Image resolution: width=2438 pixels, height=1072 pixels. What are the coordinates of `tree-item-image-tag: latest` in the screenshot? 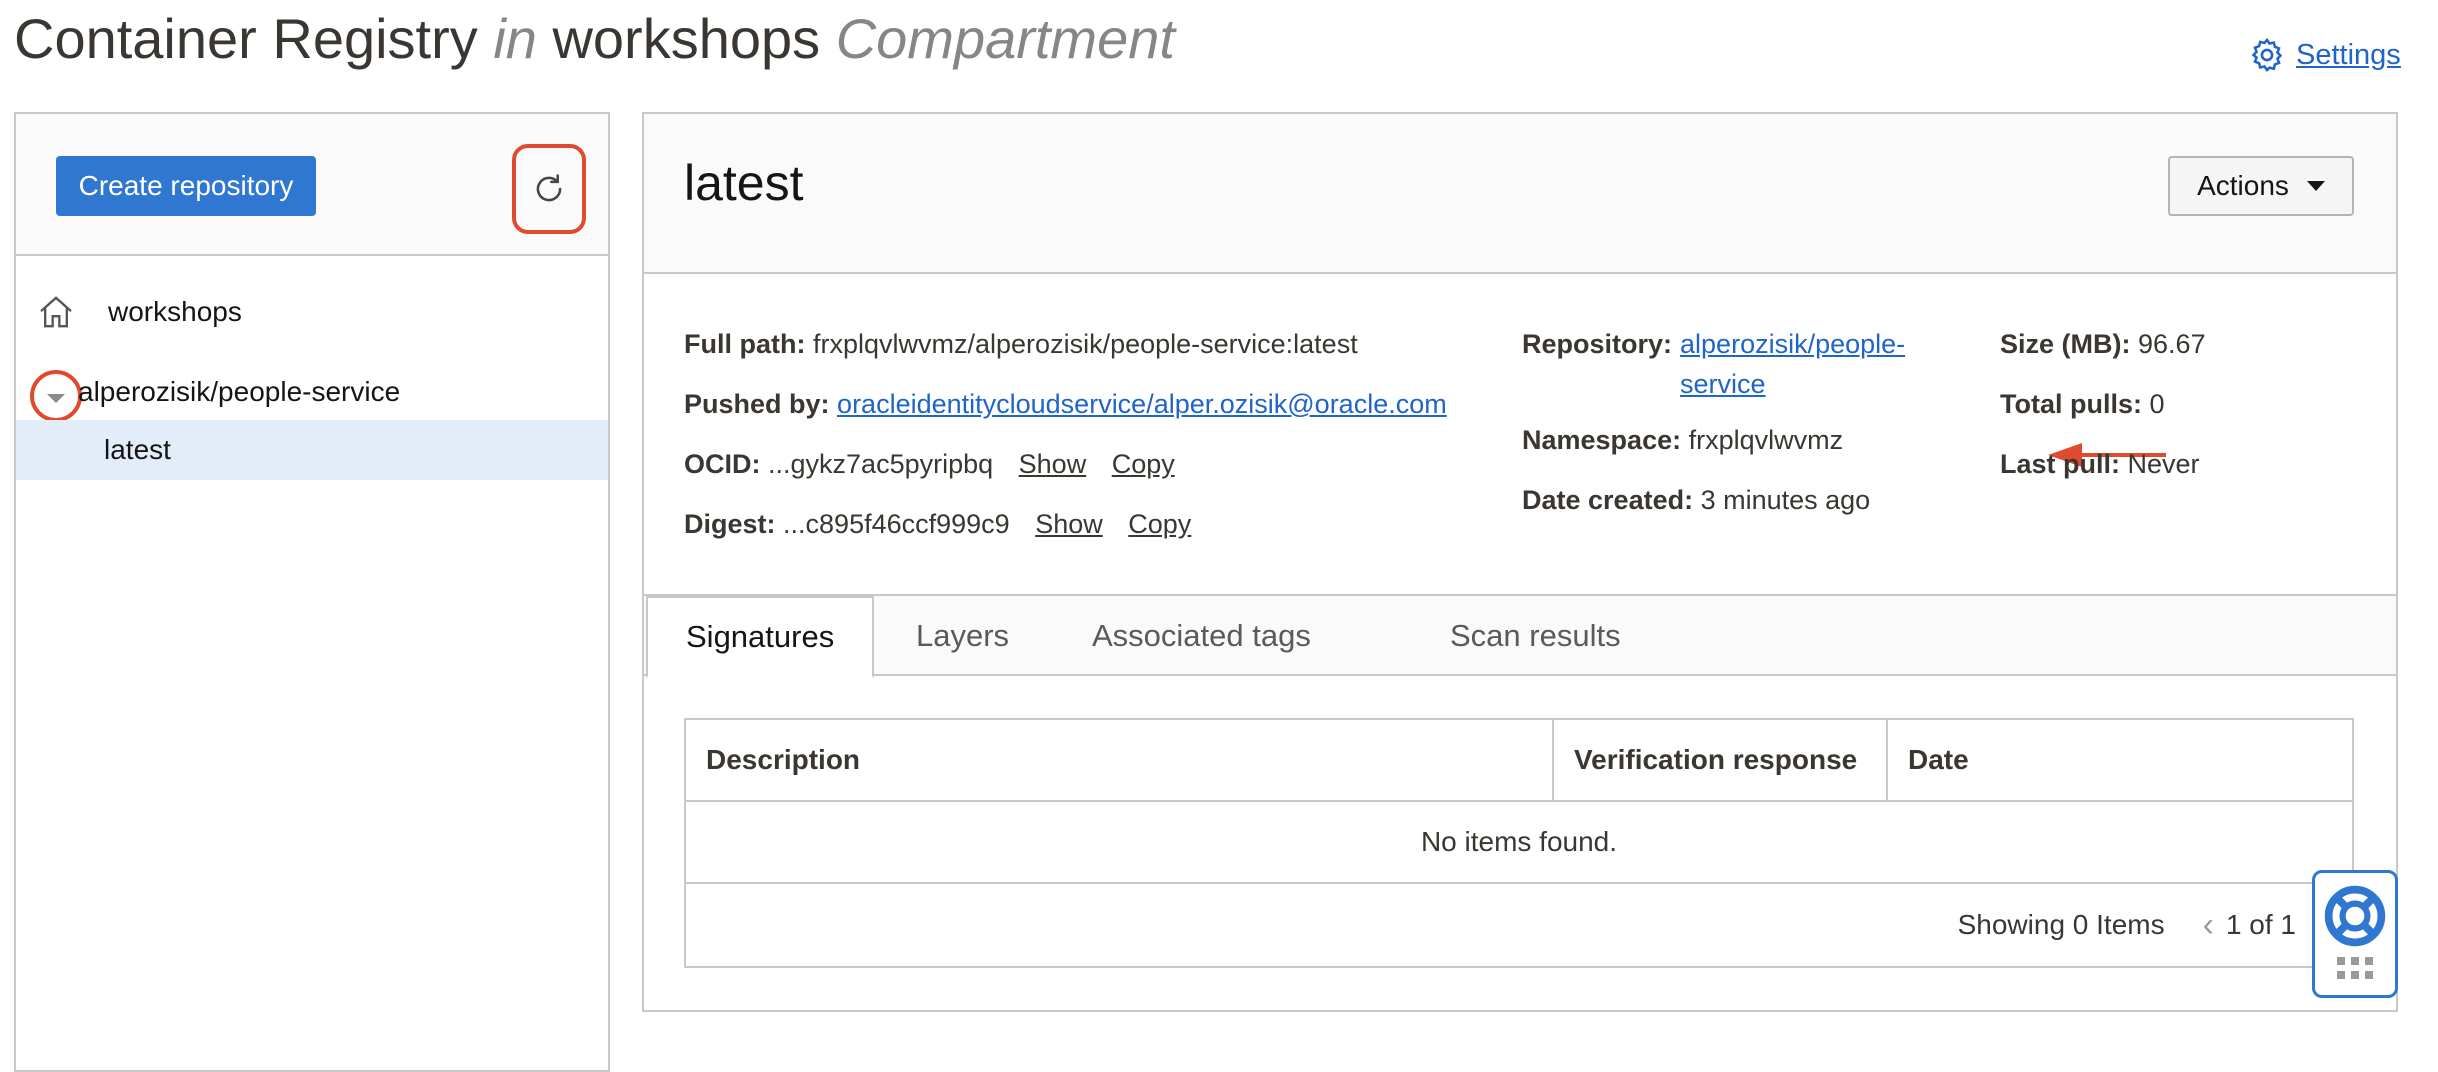 It's located at (312, 450).